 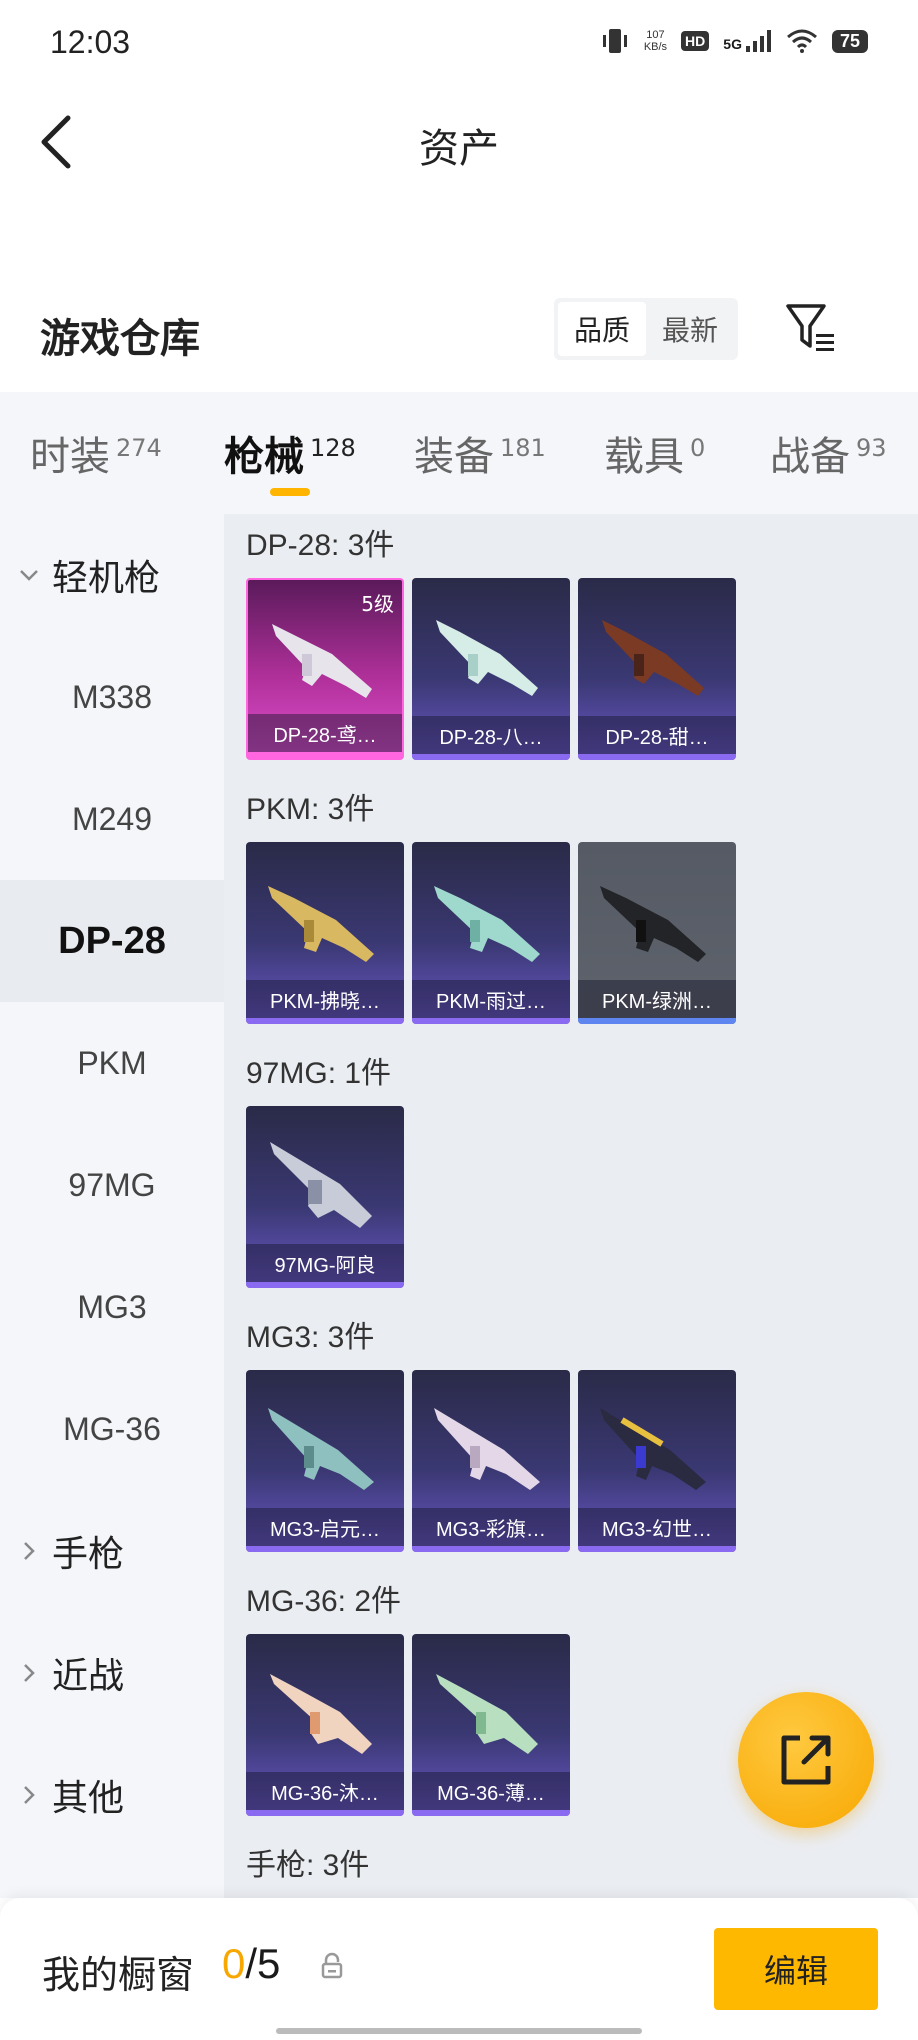 What do you see at coordinates (332, 1965) in the screenshot?
I see `lock-icon` at bounding box center [332, 1965].